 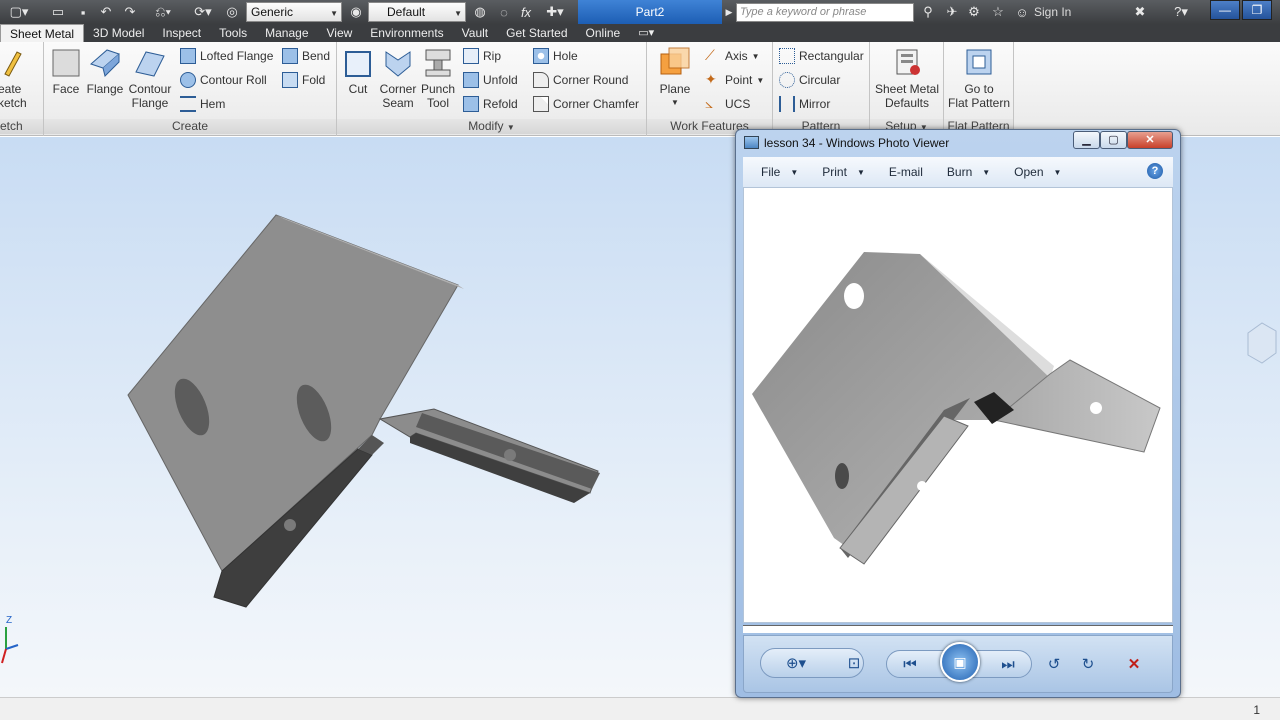 I want to click on corner-round-label: Corner Round, so click(x=591, y=80).